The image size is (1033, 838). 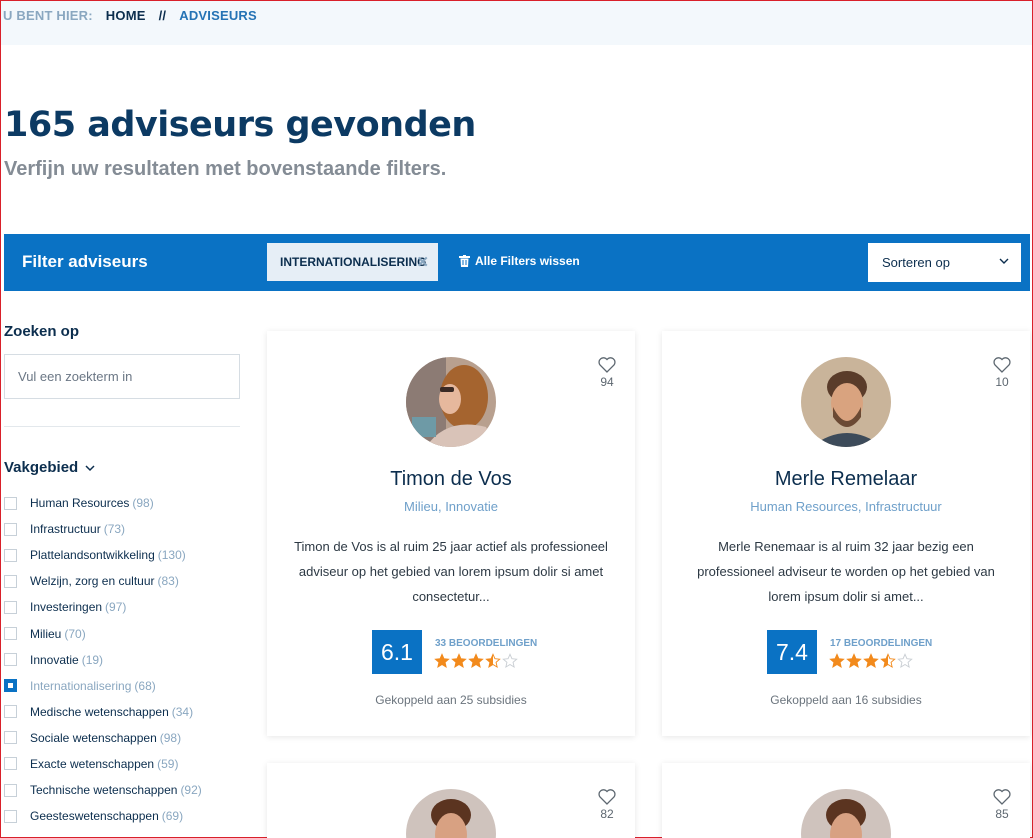 What do you see at coordinates (122, 376) in the screenshot?
I see `search-input` at bounding box center [122, 376].